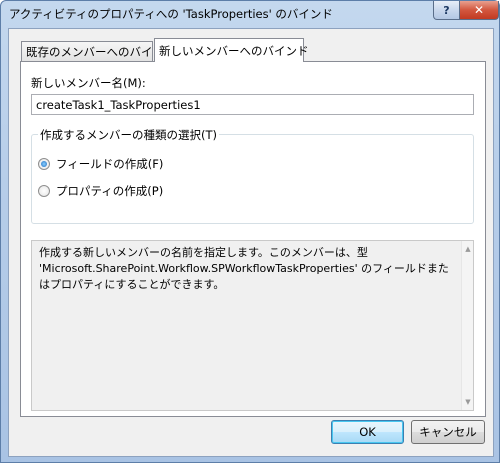 Image resolution: width=500 pixels, height=463 pixels. I want to click on tab-bind-new-member: 新しいメンバーへのバインド, so click(231, 50).